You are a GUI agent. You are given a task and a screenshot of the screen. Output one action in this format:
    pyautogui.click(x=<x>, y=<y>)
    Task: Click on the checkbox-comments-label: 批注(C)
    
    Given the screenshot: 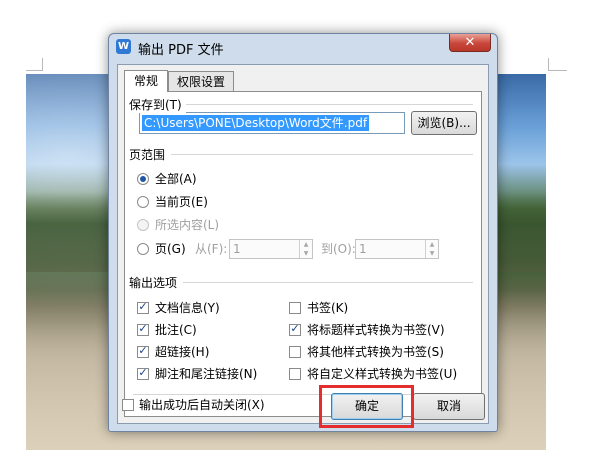 What is the action you would take?
    pyautogui.click(x=176, y=330)
    